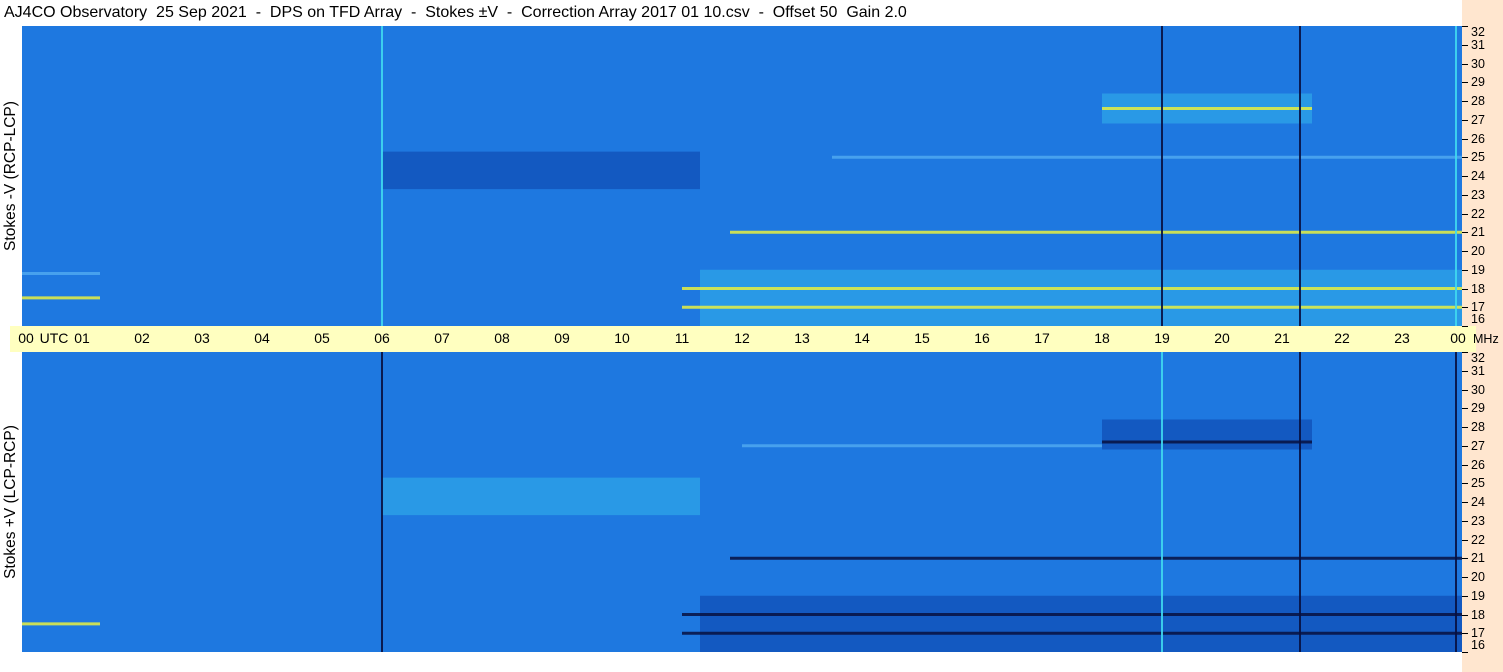  What do you see at coordinates (1478, 445) in the screenshot?
I see `freq-tick-label-5: 27` at bounding box center [1478, 445].